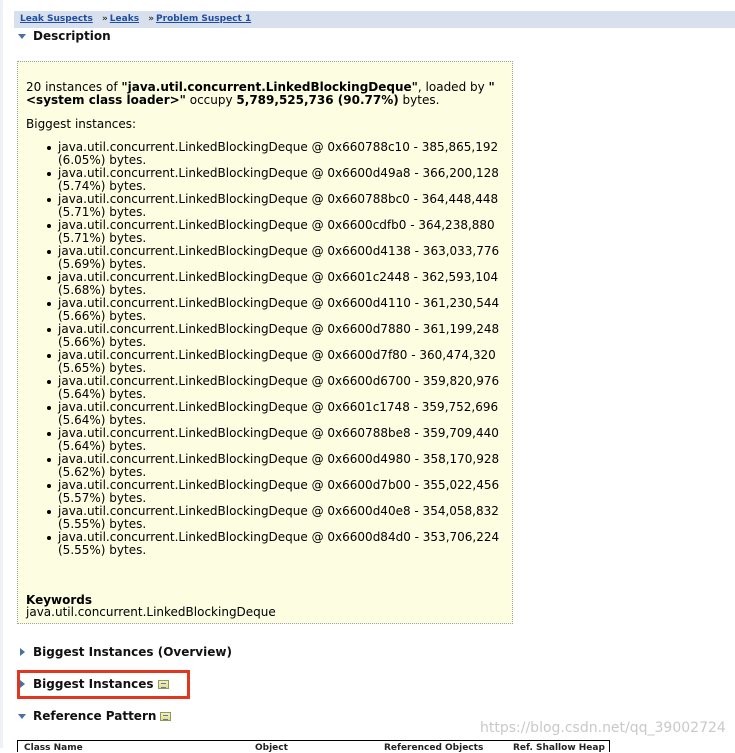 The image size is (735, 753). What do you see at coordinates (419, 100) in the screenshot?
I see `summary-bytes: bytes.` at bounding box center [419, 100].